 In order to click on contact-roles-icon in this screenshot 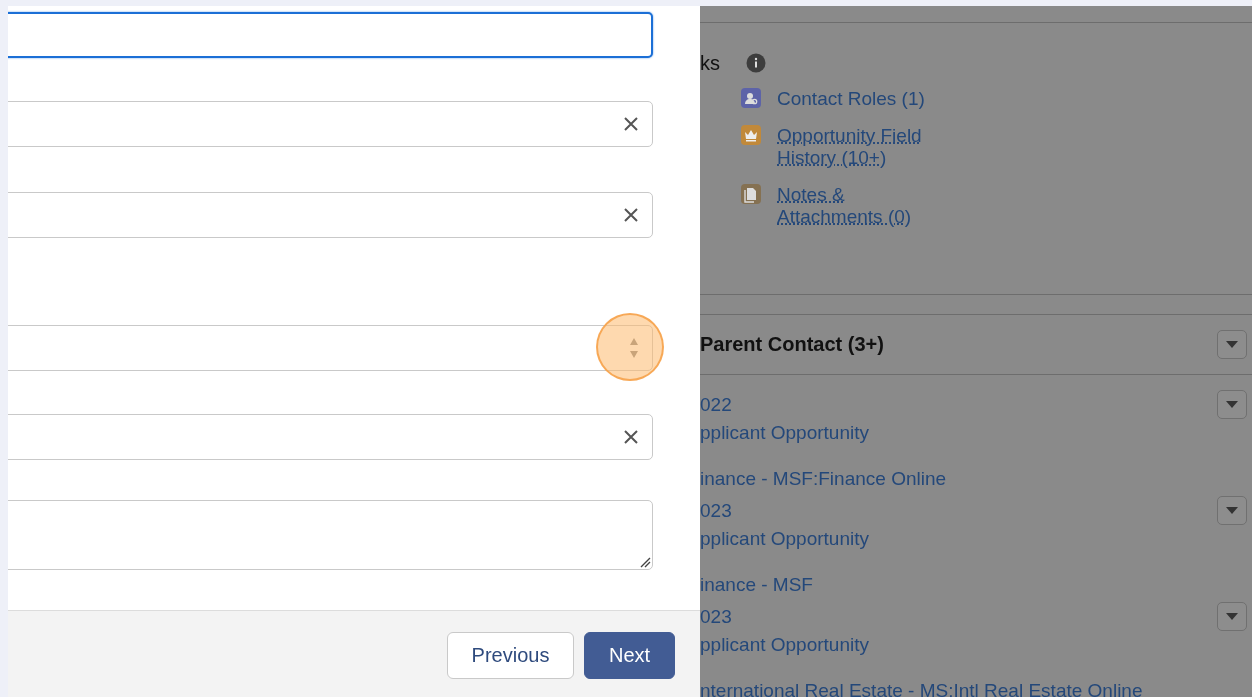, I will do `click(751, 98)`.